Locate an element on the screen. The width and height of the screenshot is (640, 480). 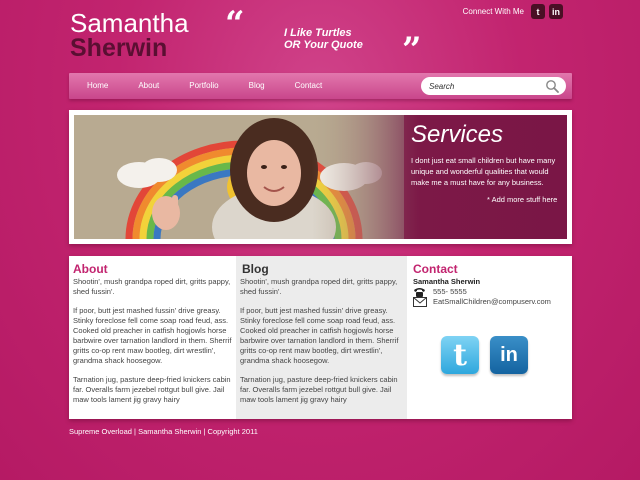
tagline-quote: I Like Turtles OR Your Quote is located at coordinates (323, 39).